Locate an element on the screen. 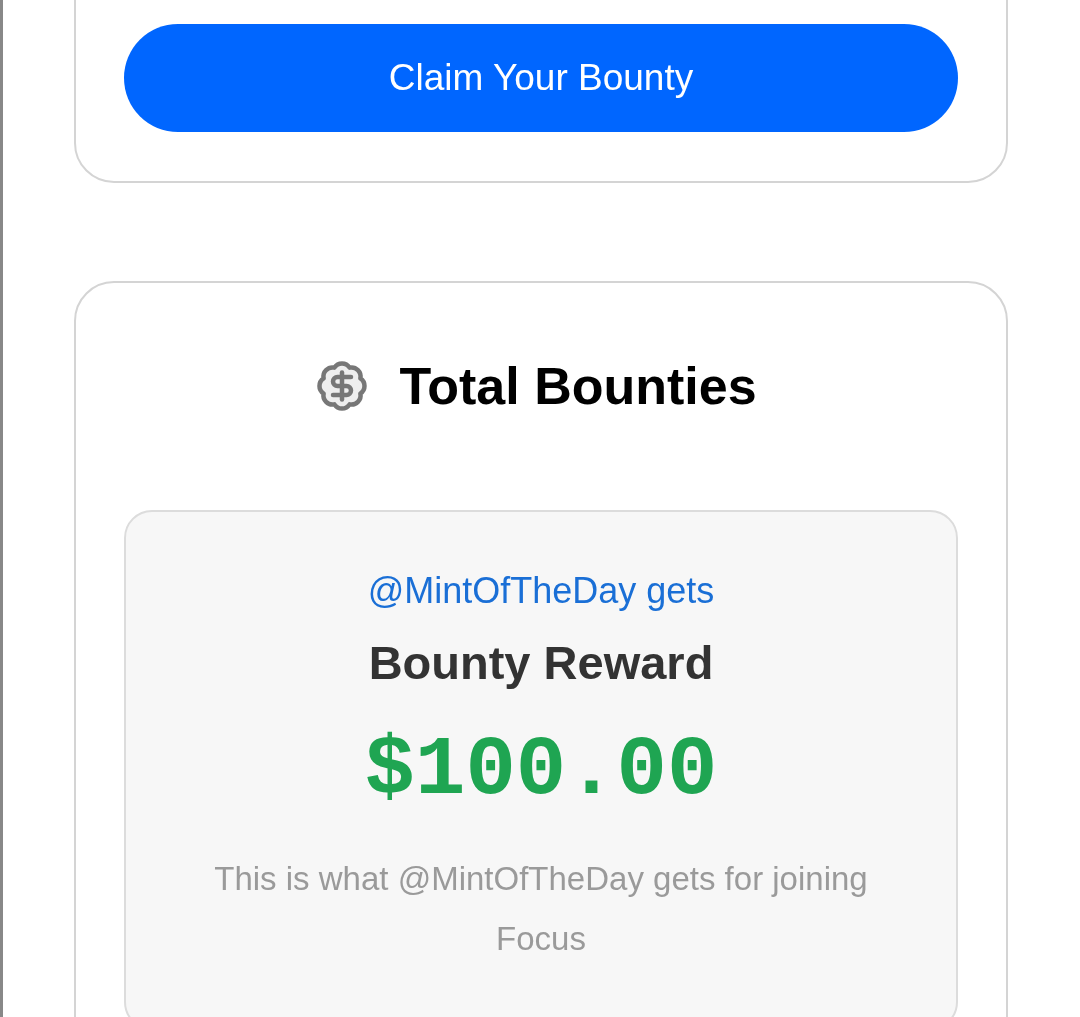 The image size is (1080, 1017). section-title: Total Bounties is located at coordinates (578, 386).